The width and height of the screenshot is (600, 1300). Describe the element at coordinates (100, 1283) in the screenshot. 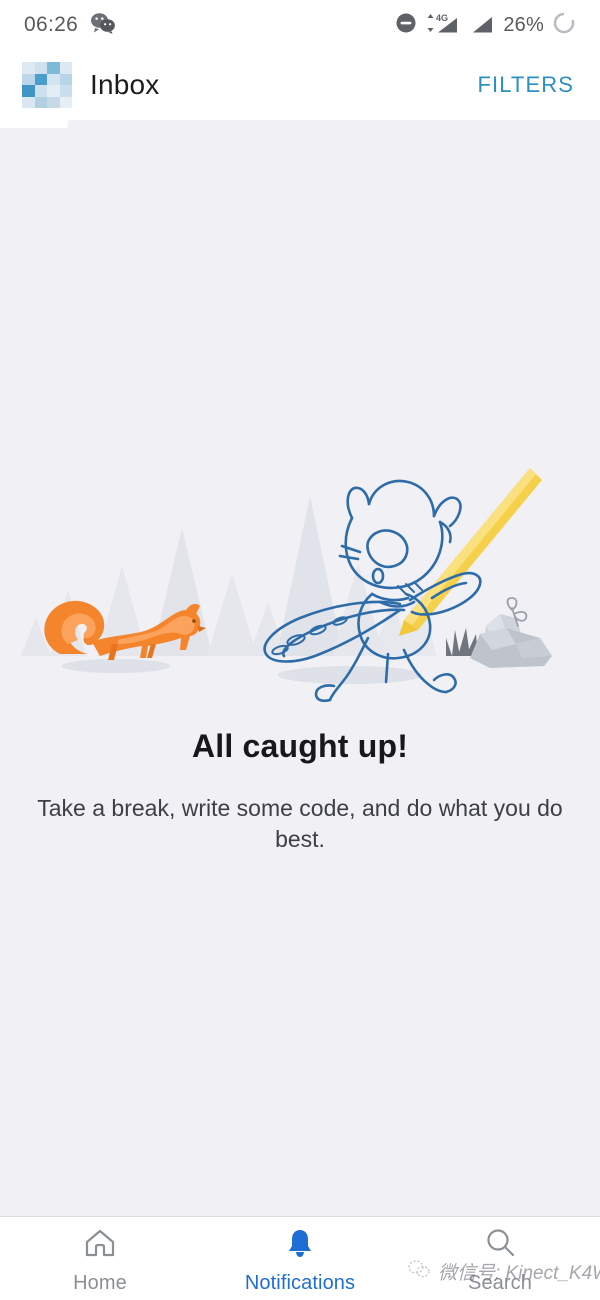

I see `nav-label-home: Home` at that location.